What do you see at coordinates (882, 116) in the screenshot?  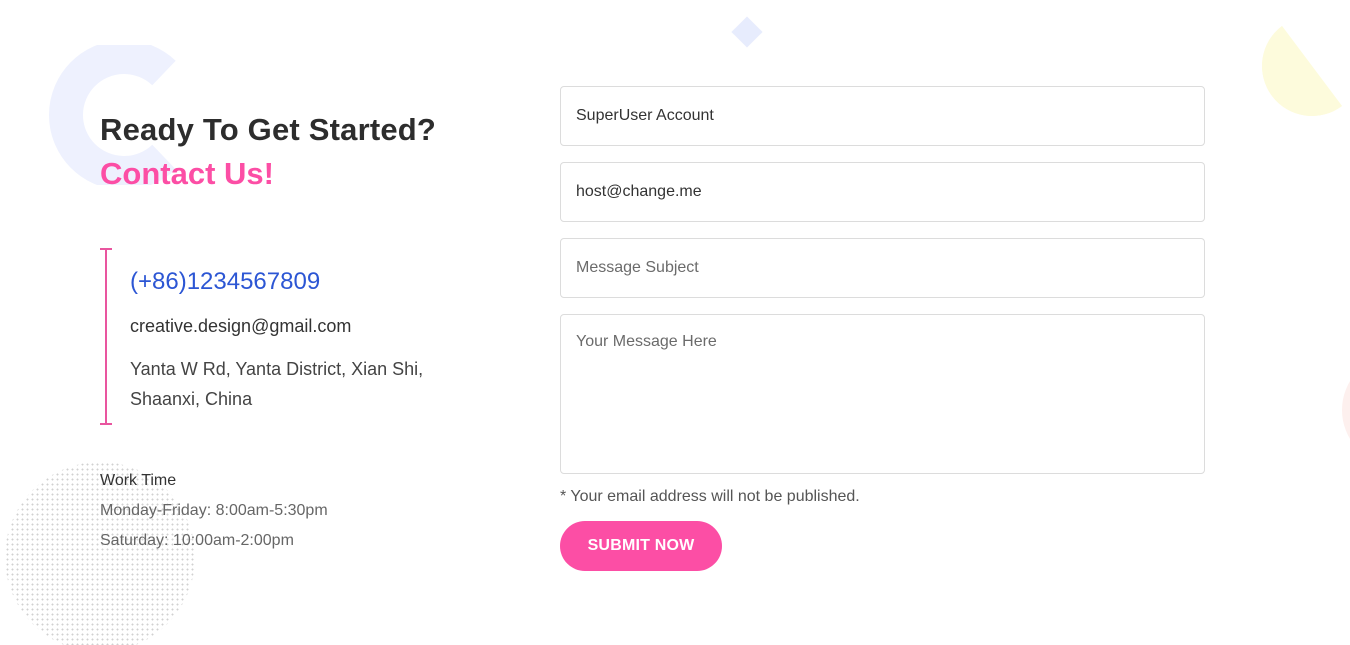 I see `name-field` at bounding box center [882, 116].